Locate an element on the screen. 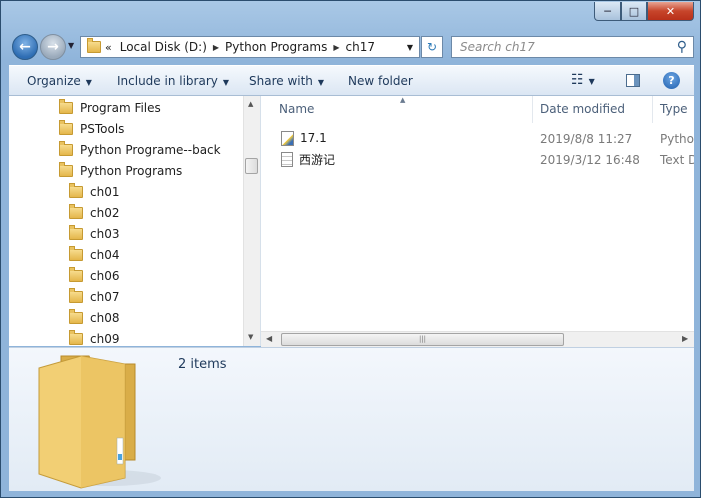 The image size is (701, 498). back-button: ← is located at coordinates (25, 47).